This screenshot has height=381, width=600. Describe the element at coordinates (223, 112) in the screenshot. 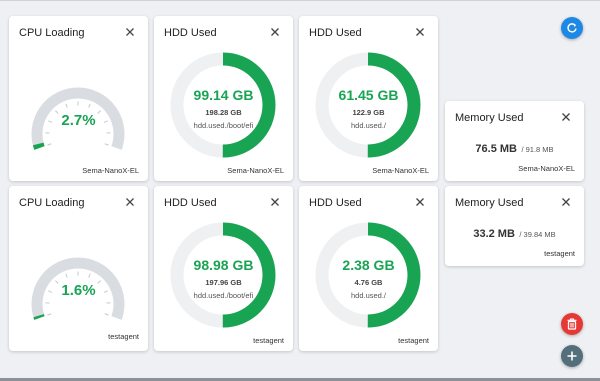

I see `hdd-total: 198.28 GB` at that location.